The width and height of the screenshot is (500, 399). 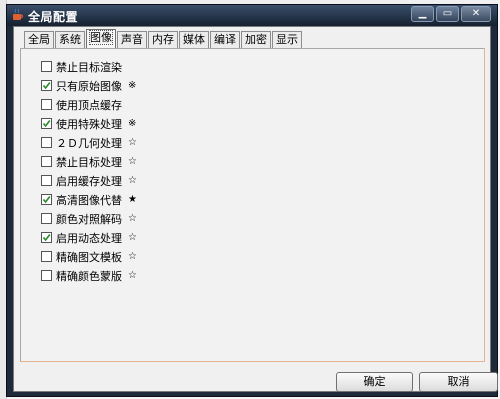 What do you see at coordinates (422, 14) in the screenshot?
I see `minimize-icon: ▁` at bounding box center [422, 14].